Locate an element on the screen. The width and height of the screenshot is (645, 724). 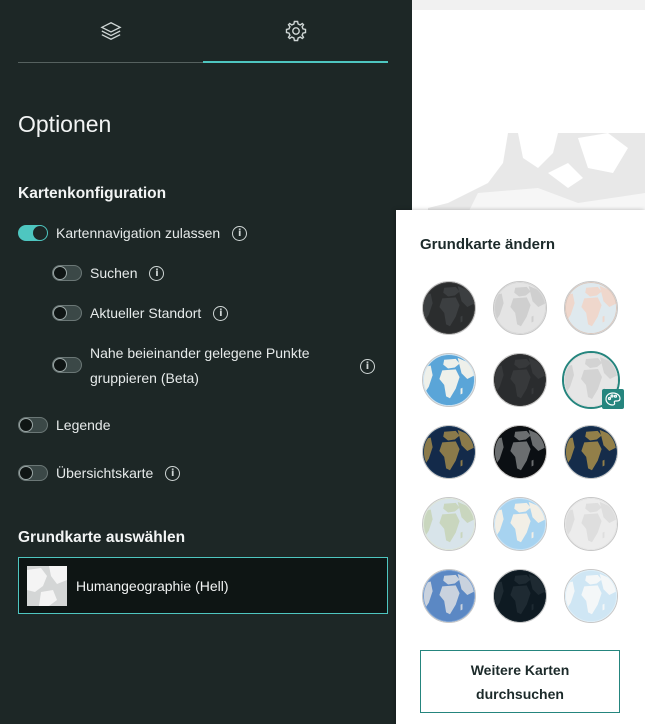
imagery-dark-globe is located at coordinates (520, 452).